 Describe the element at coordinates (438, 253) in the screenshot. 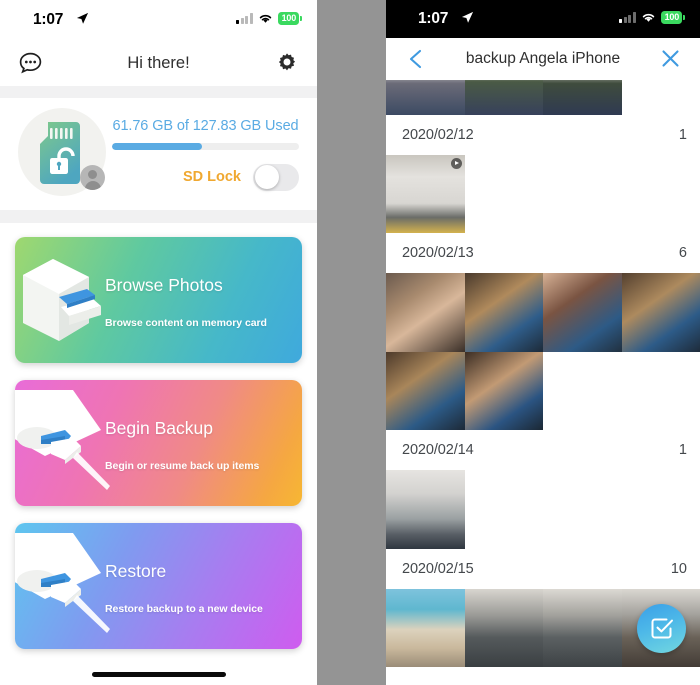

I see `date-label: 2020/02/13` at that location.